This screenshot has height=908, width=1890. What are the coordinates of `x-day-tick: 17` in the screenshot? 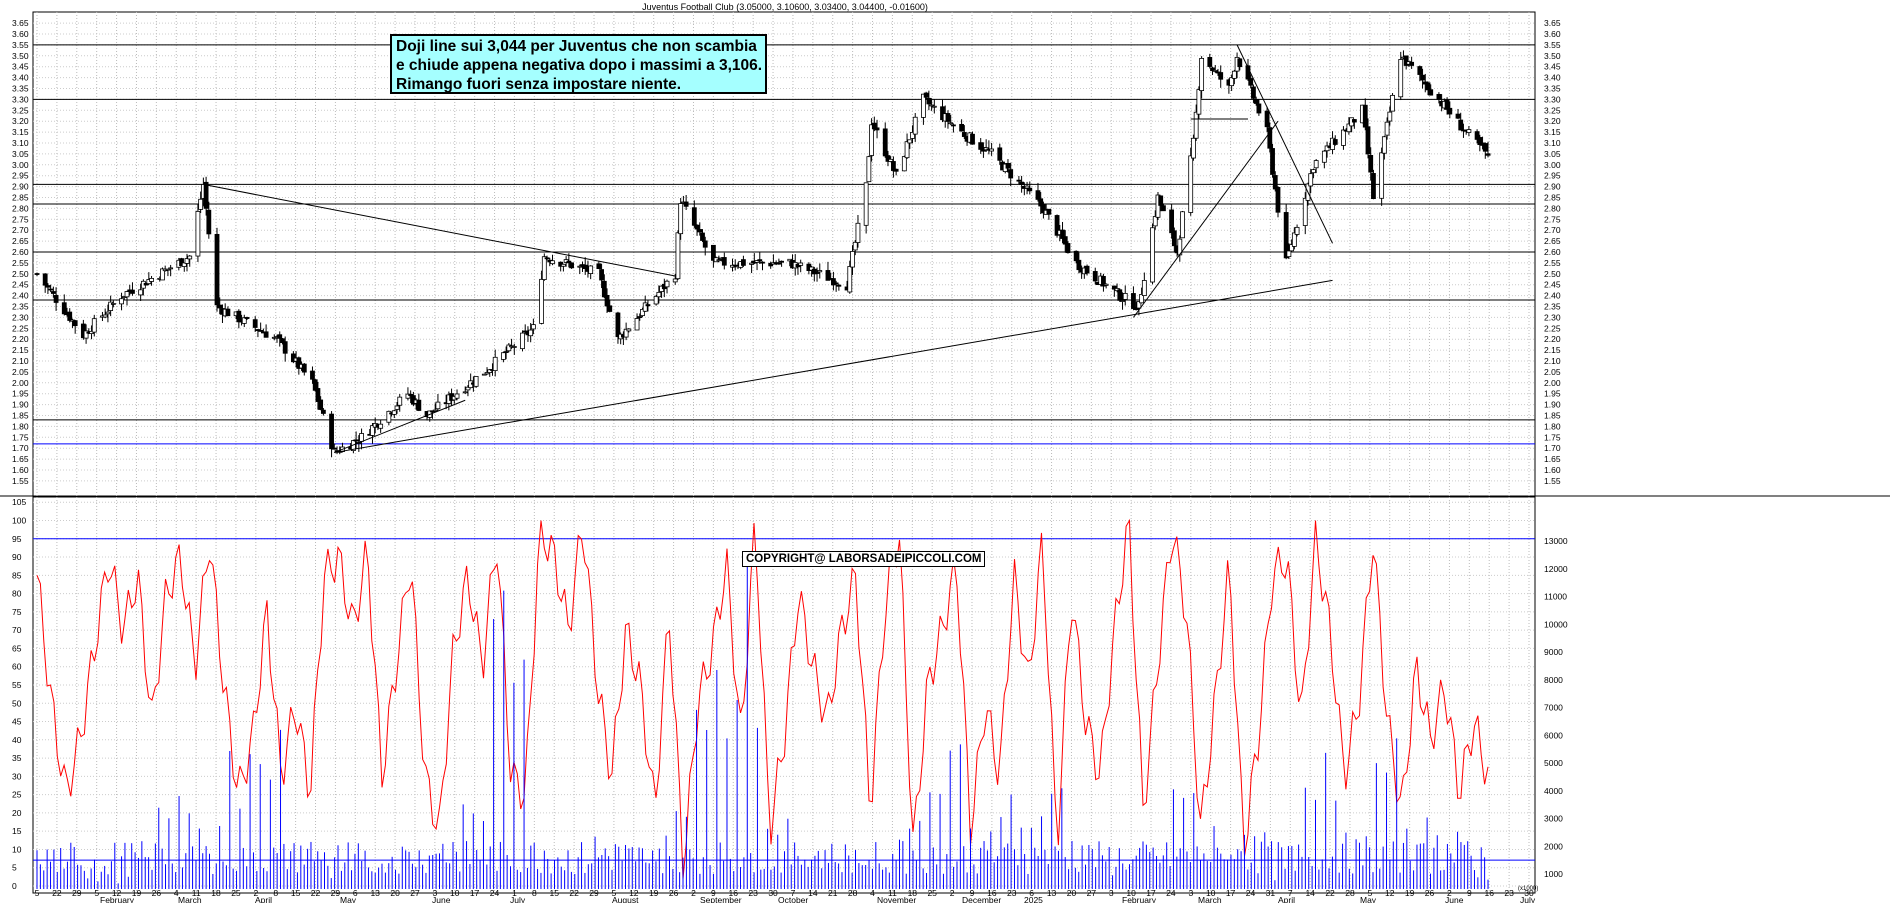 It's located at (475, 893).